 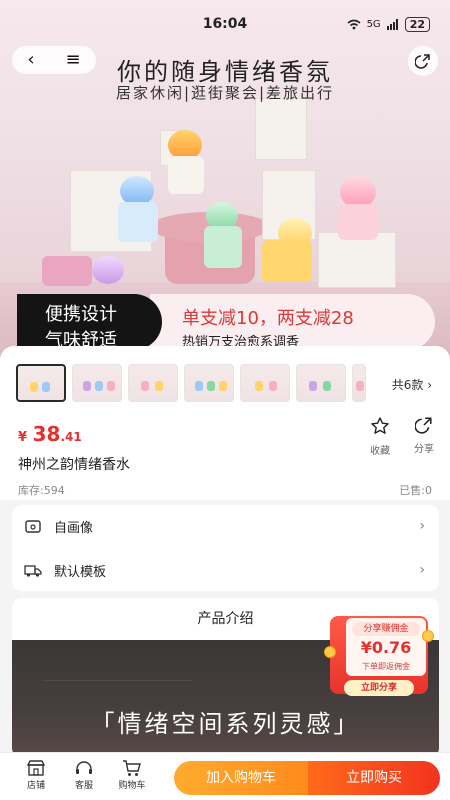 What do you see at coordinates (392, 24) in the screenshot?
I see `signal-icon` at bounding box center [392, 24].